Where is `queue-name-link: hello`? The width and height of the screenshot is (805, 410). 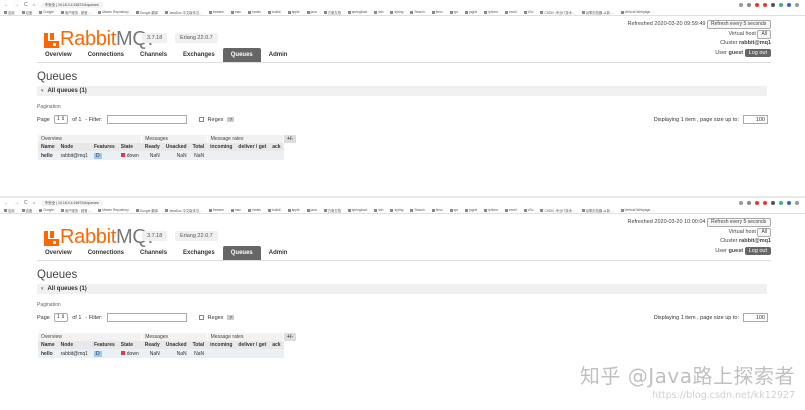 queue-name-link: hello is located at coordinates (47, 354).